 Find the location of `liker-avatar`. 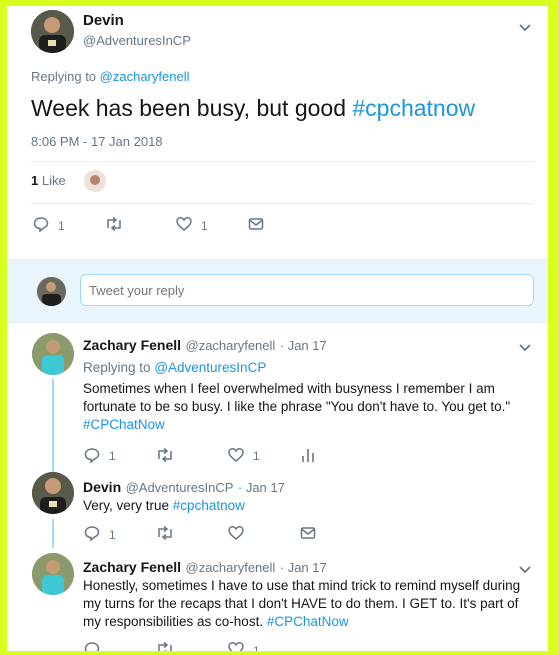

liker-avatar is located at coordinates (95, 181).